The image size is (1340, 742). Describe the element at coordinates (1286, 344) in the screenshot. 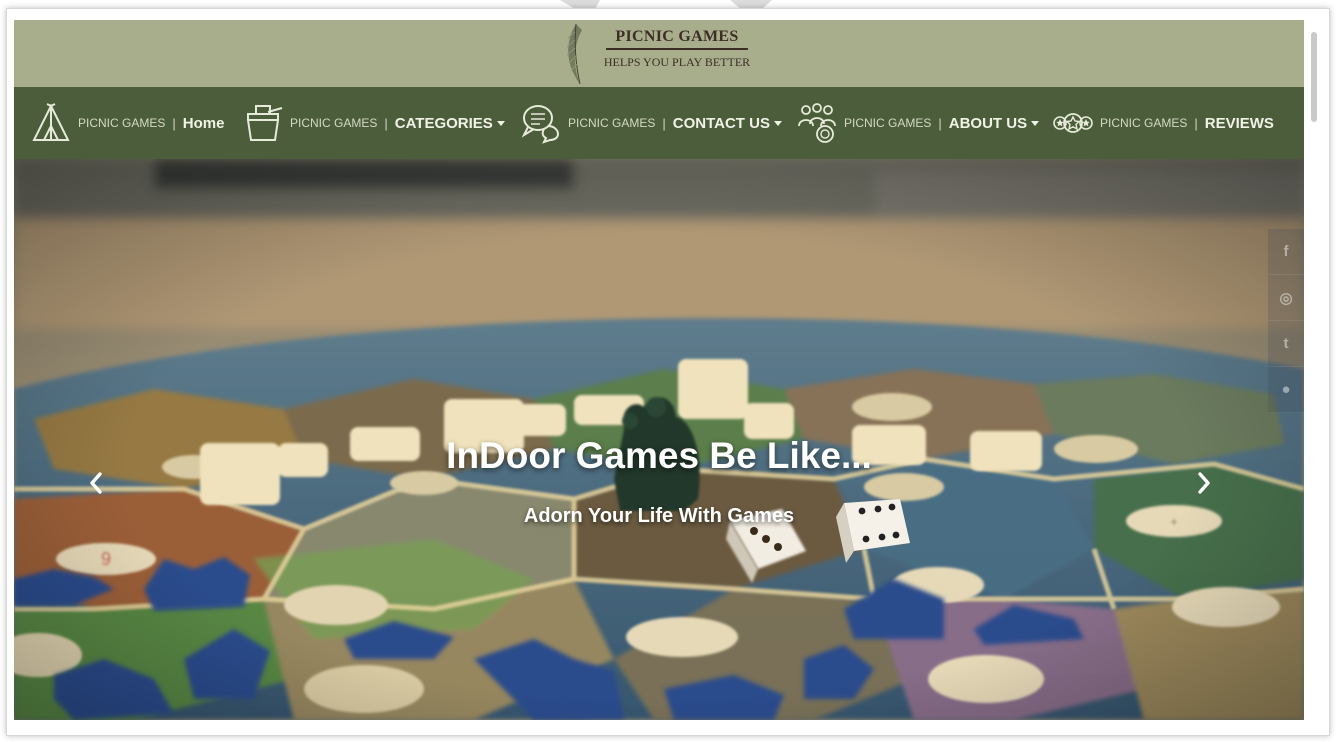

I see `twitter-icon: t` at that location.